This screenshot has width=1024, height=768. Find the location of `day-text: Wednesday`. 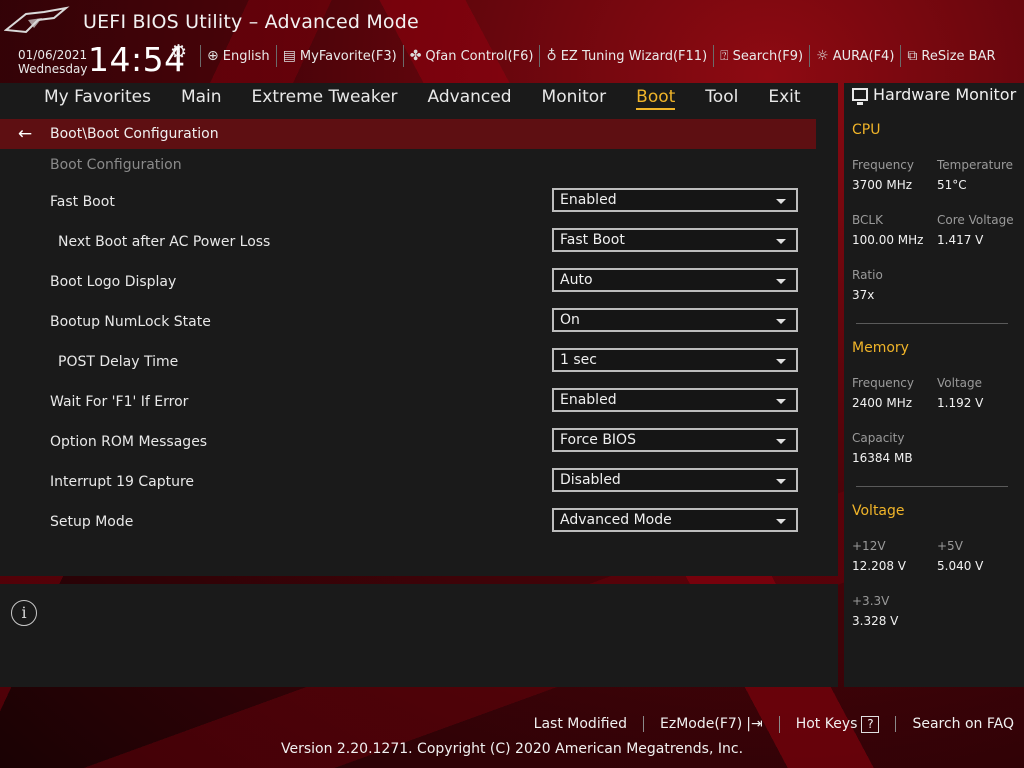

day-text: Wednesday is located at coordinates (53, 69).